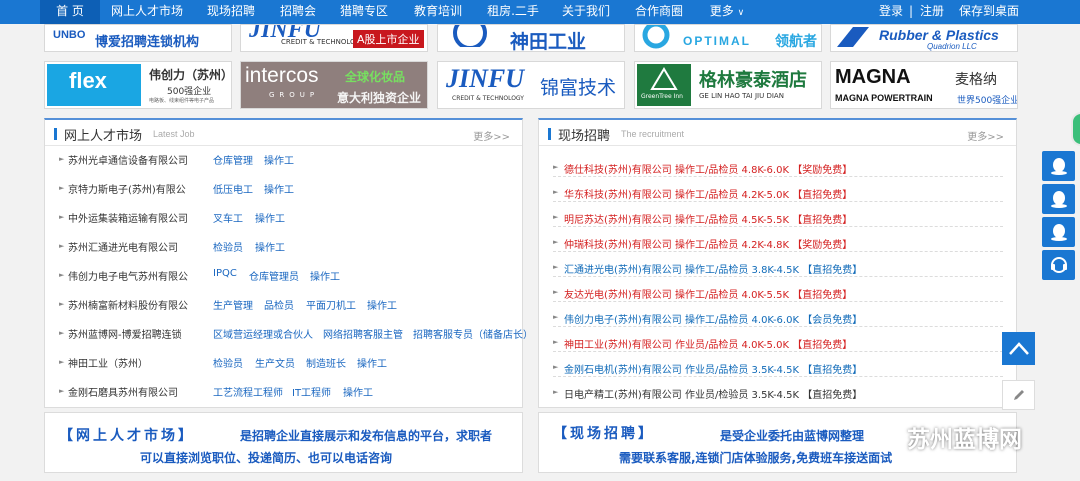  Describe the element at coordinates (147, 12) in the screenshot. I see `nav-talent-market: 网上人才市场` at that location.